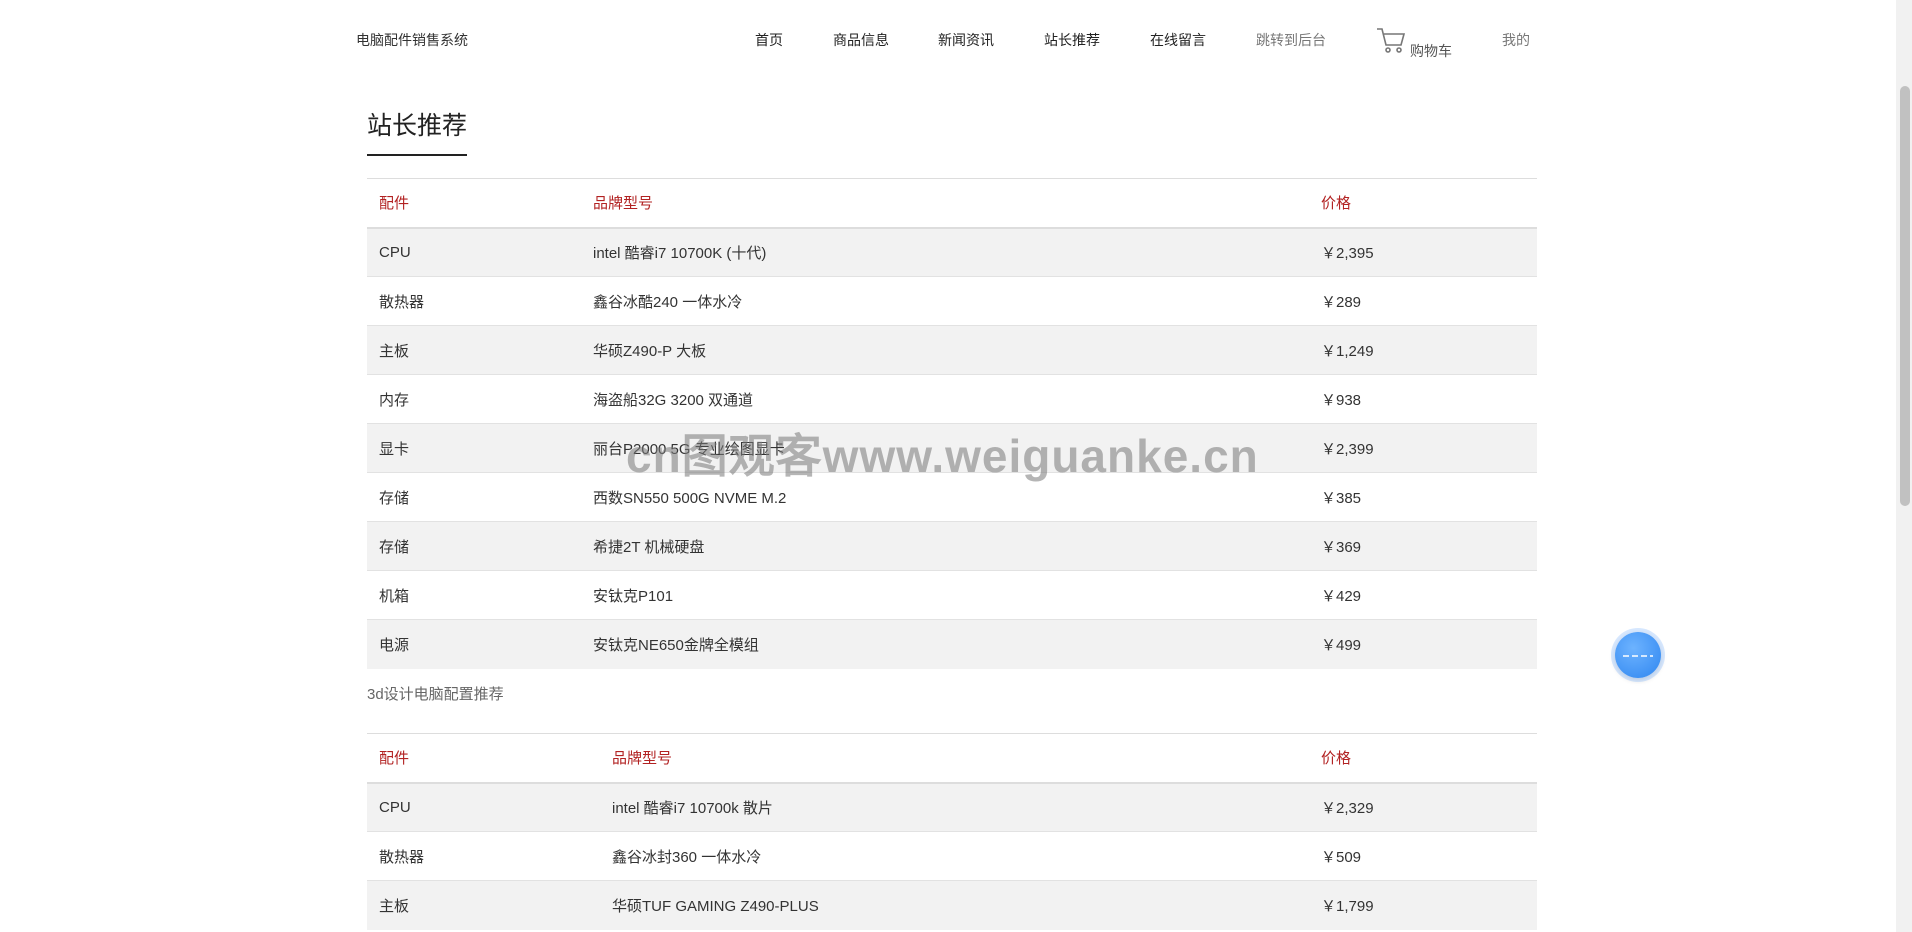 This screenshot has width=1912, height=932. I want to click on table-row: CPU intel 酷睿i7 10700k 散片 ￥2,329, so click(952, 807).